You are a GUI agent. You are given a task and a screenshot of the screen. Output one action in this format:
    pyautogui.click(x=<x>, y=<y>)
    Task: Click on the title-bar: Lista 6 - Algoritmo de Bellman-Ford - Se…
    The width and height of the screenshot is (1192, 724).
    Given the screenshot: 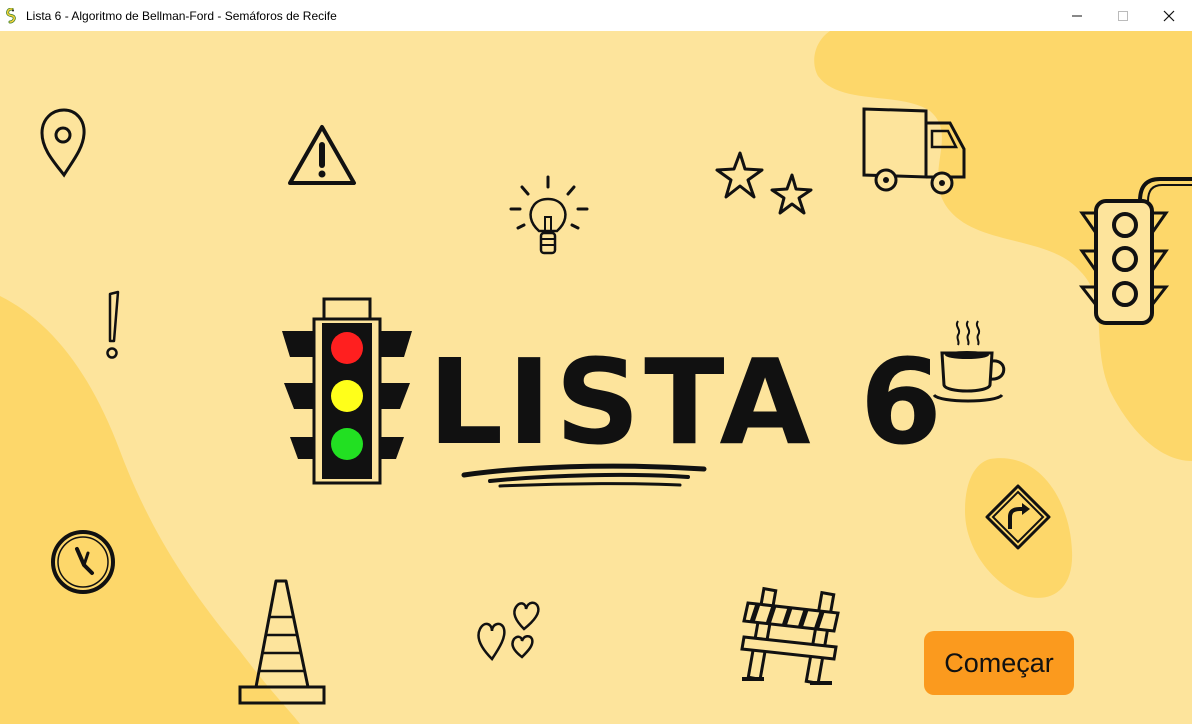 What is the action you would take?
    pyautogui.click(x=596, y=15)
    